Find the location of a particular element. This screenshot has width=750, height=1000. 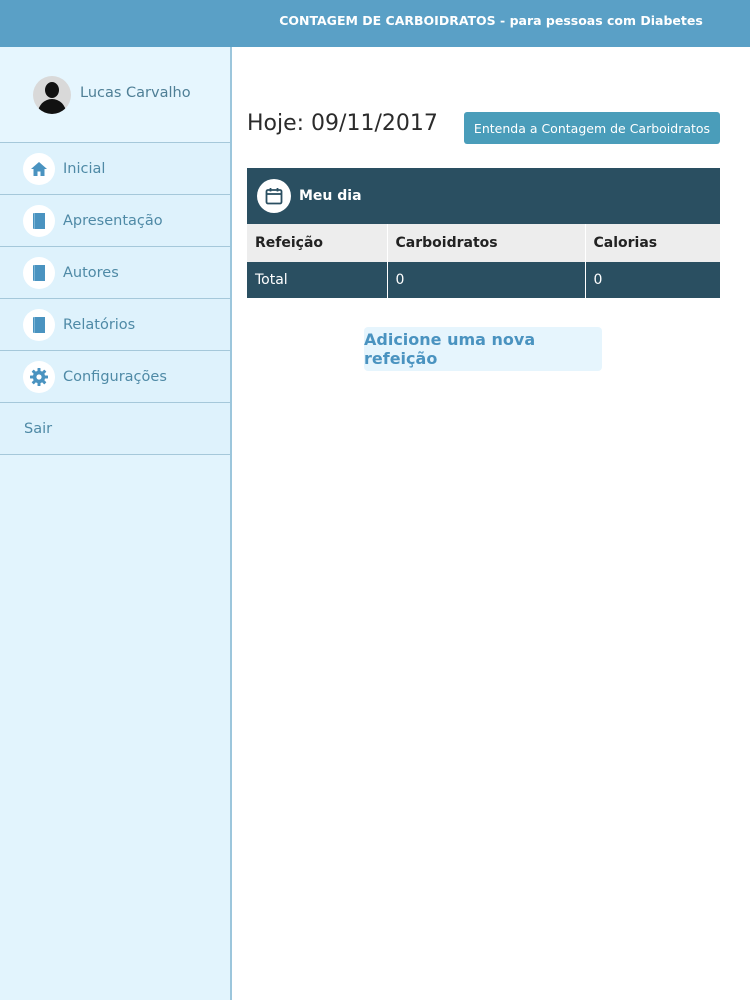

user-name: Lucas Carvalho is located at coordinates (135, 93).